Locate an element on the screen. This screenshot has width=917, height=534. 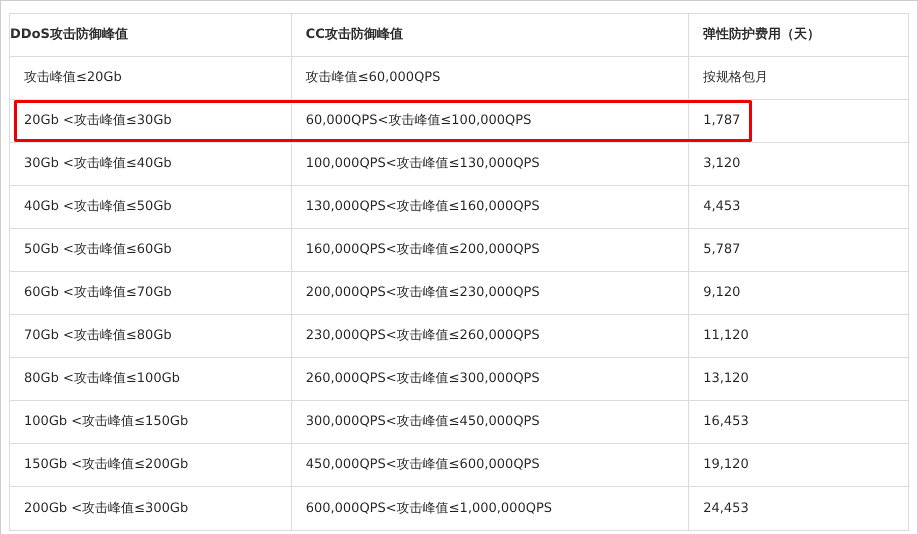
table-cell: 按规格包月 is located at coordinates (798, 78).